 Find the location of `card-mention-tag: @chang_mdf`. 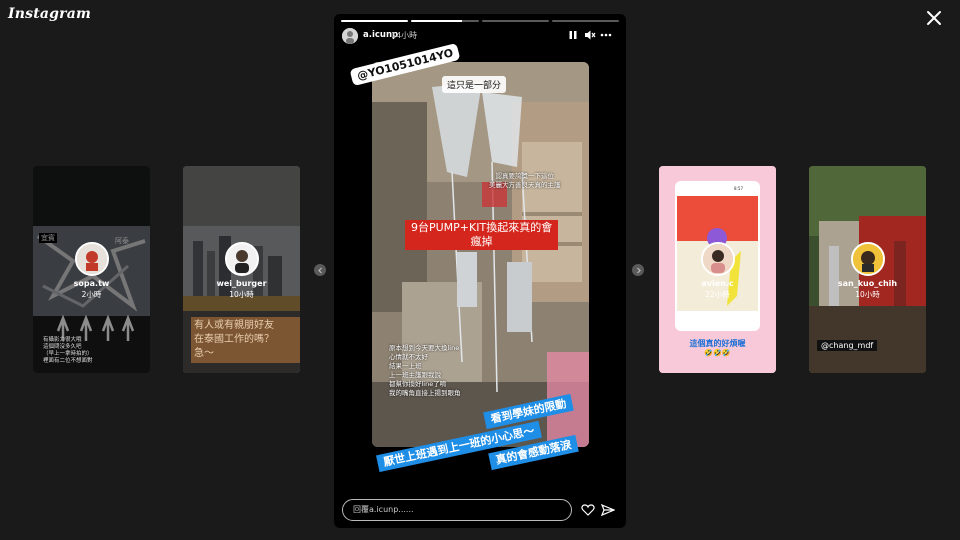

card-mention-tag: @chang_mdf is located at coordinates (847, 345).